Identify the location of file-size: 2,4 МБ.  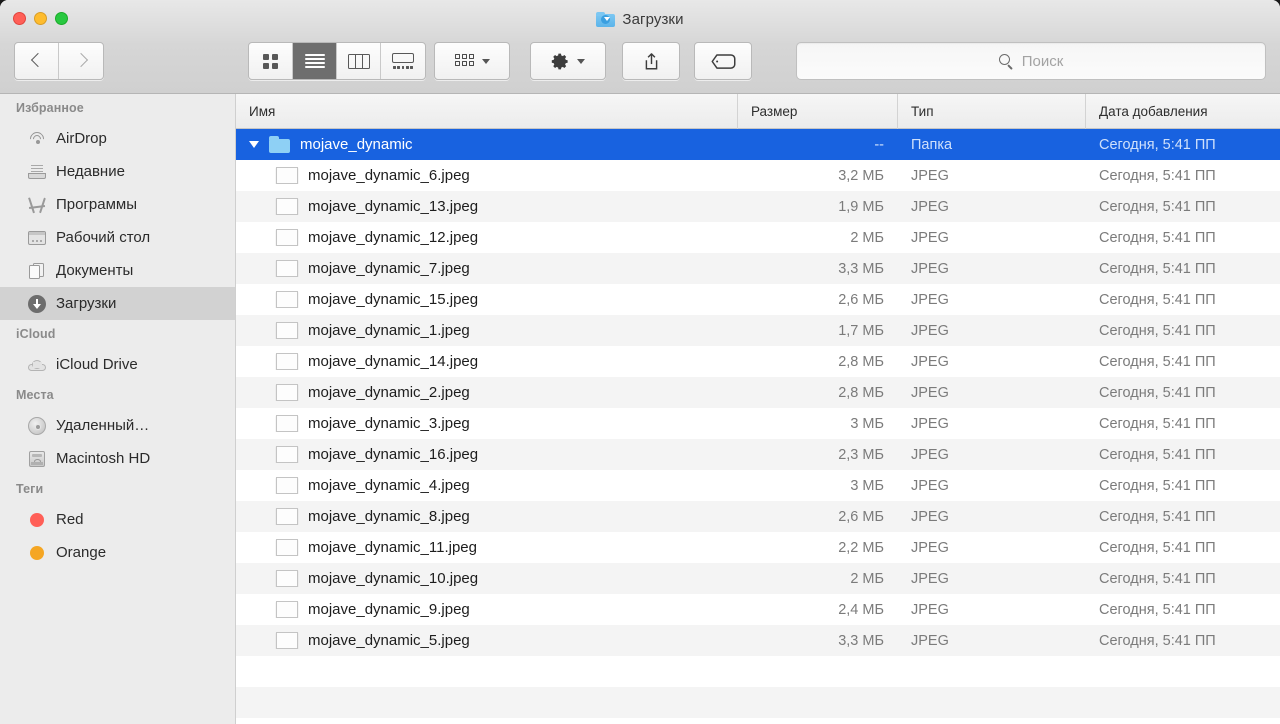
(861, 609).